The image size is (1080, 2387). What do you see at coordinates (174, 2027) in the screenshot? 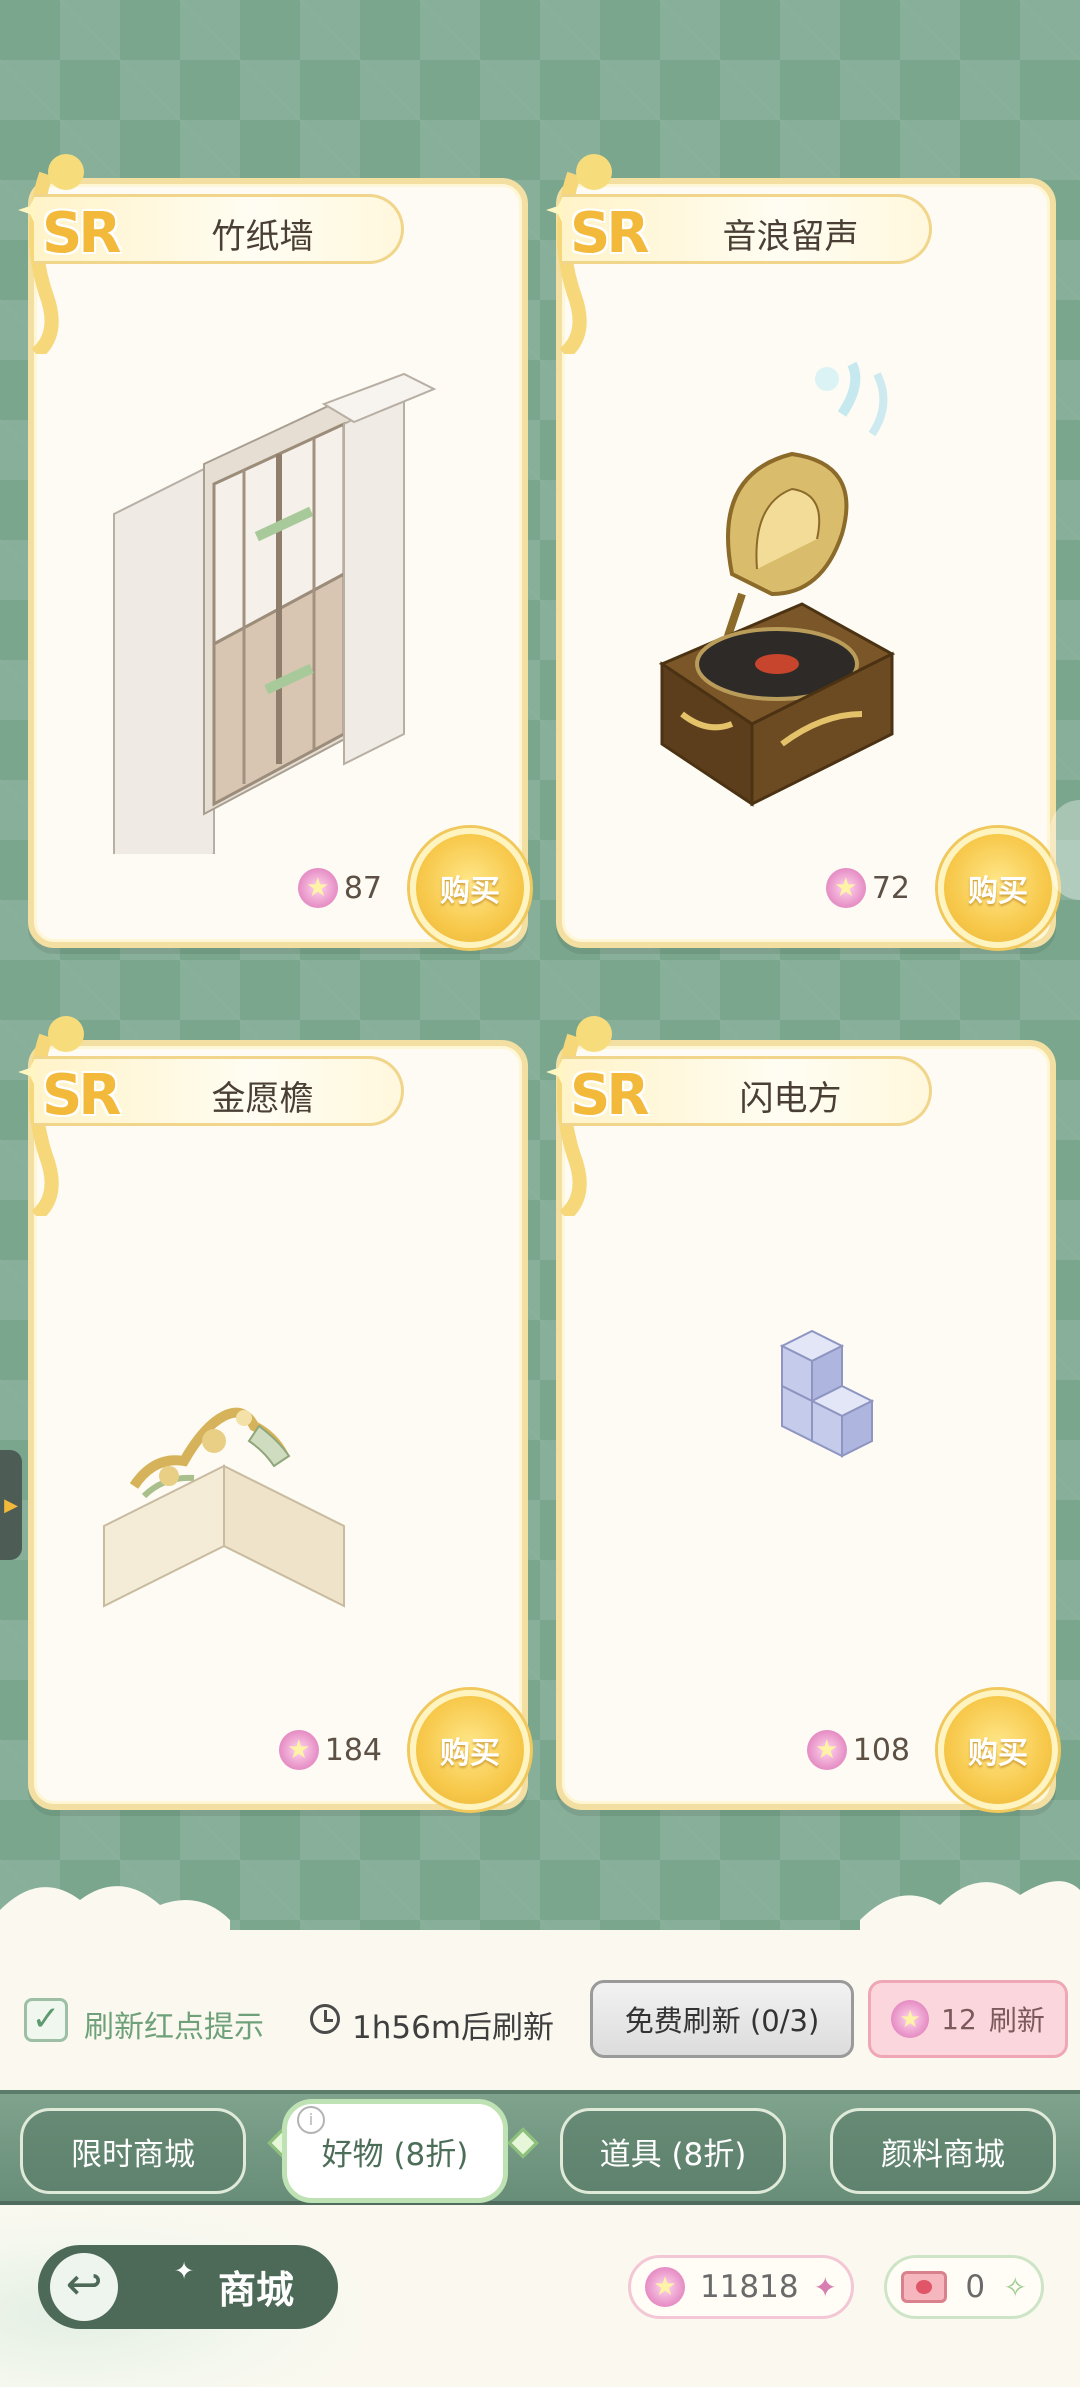
I see `red-dot-reminder-label: 刷新红点提示` at bounding box center [174, 2027].